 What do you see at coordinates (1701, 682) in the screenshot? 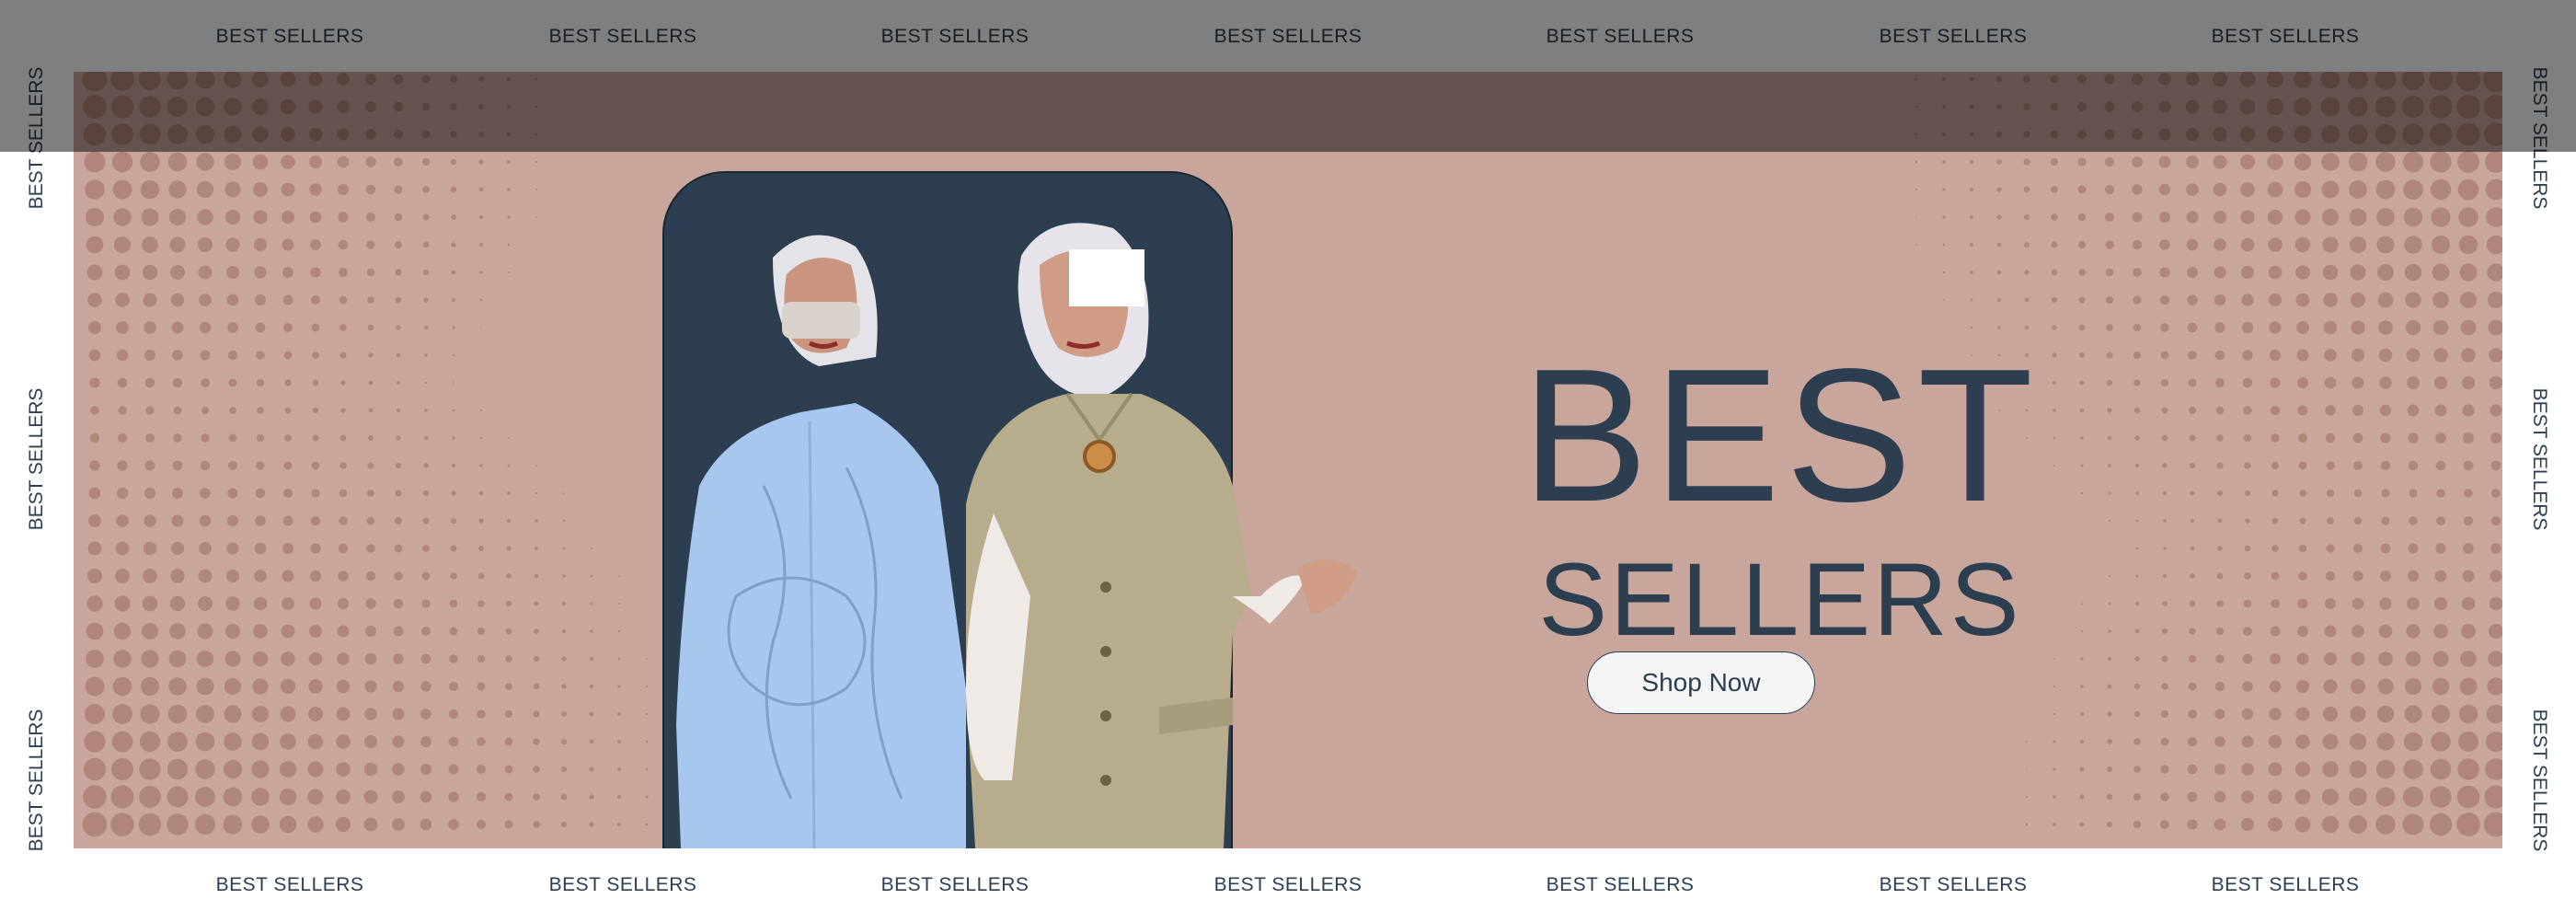
I see `shop-now-button: Shop Now` at bounding box center [1701, 682].